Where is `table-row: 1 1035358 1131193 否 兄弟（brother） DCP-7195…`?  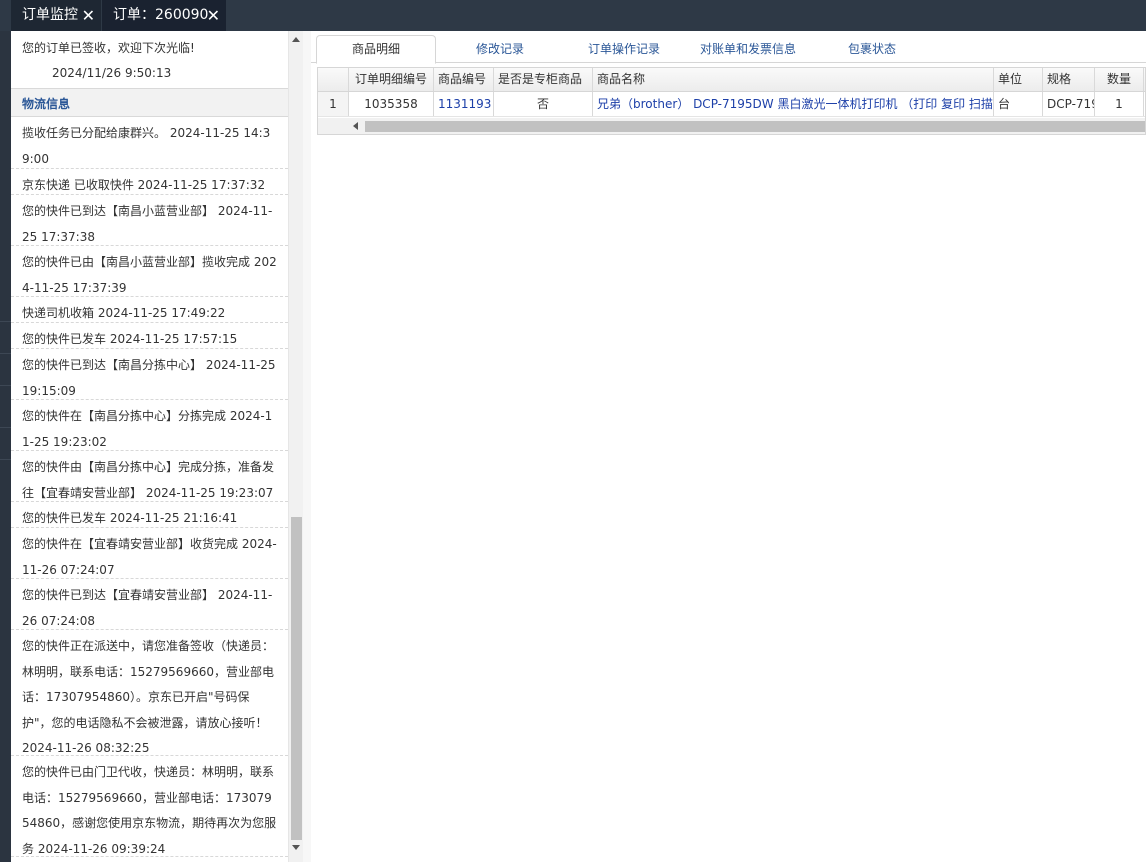 table-row: 1 1035358 1131193 否 兄弟（brother） DCP-7195… is located at coordinates (731, 104).